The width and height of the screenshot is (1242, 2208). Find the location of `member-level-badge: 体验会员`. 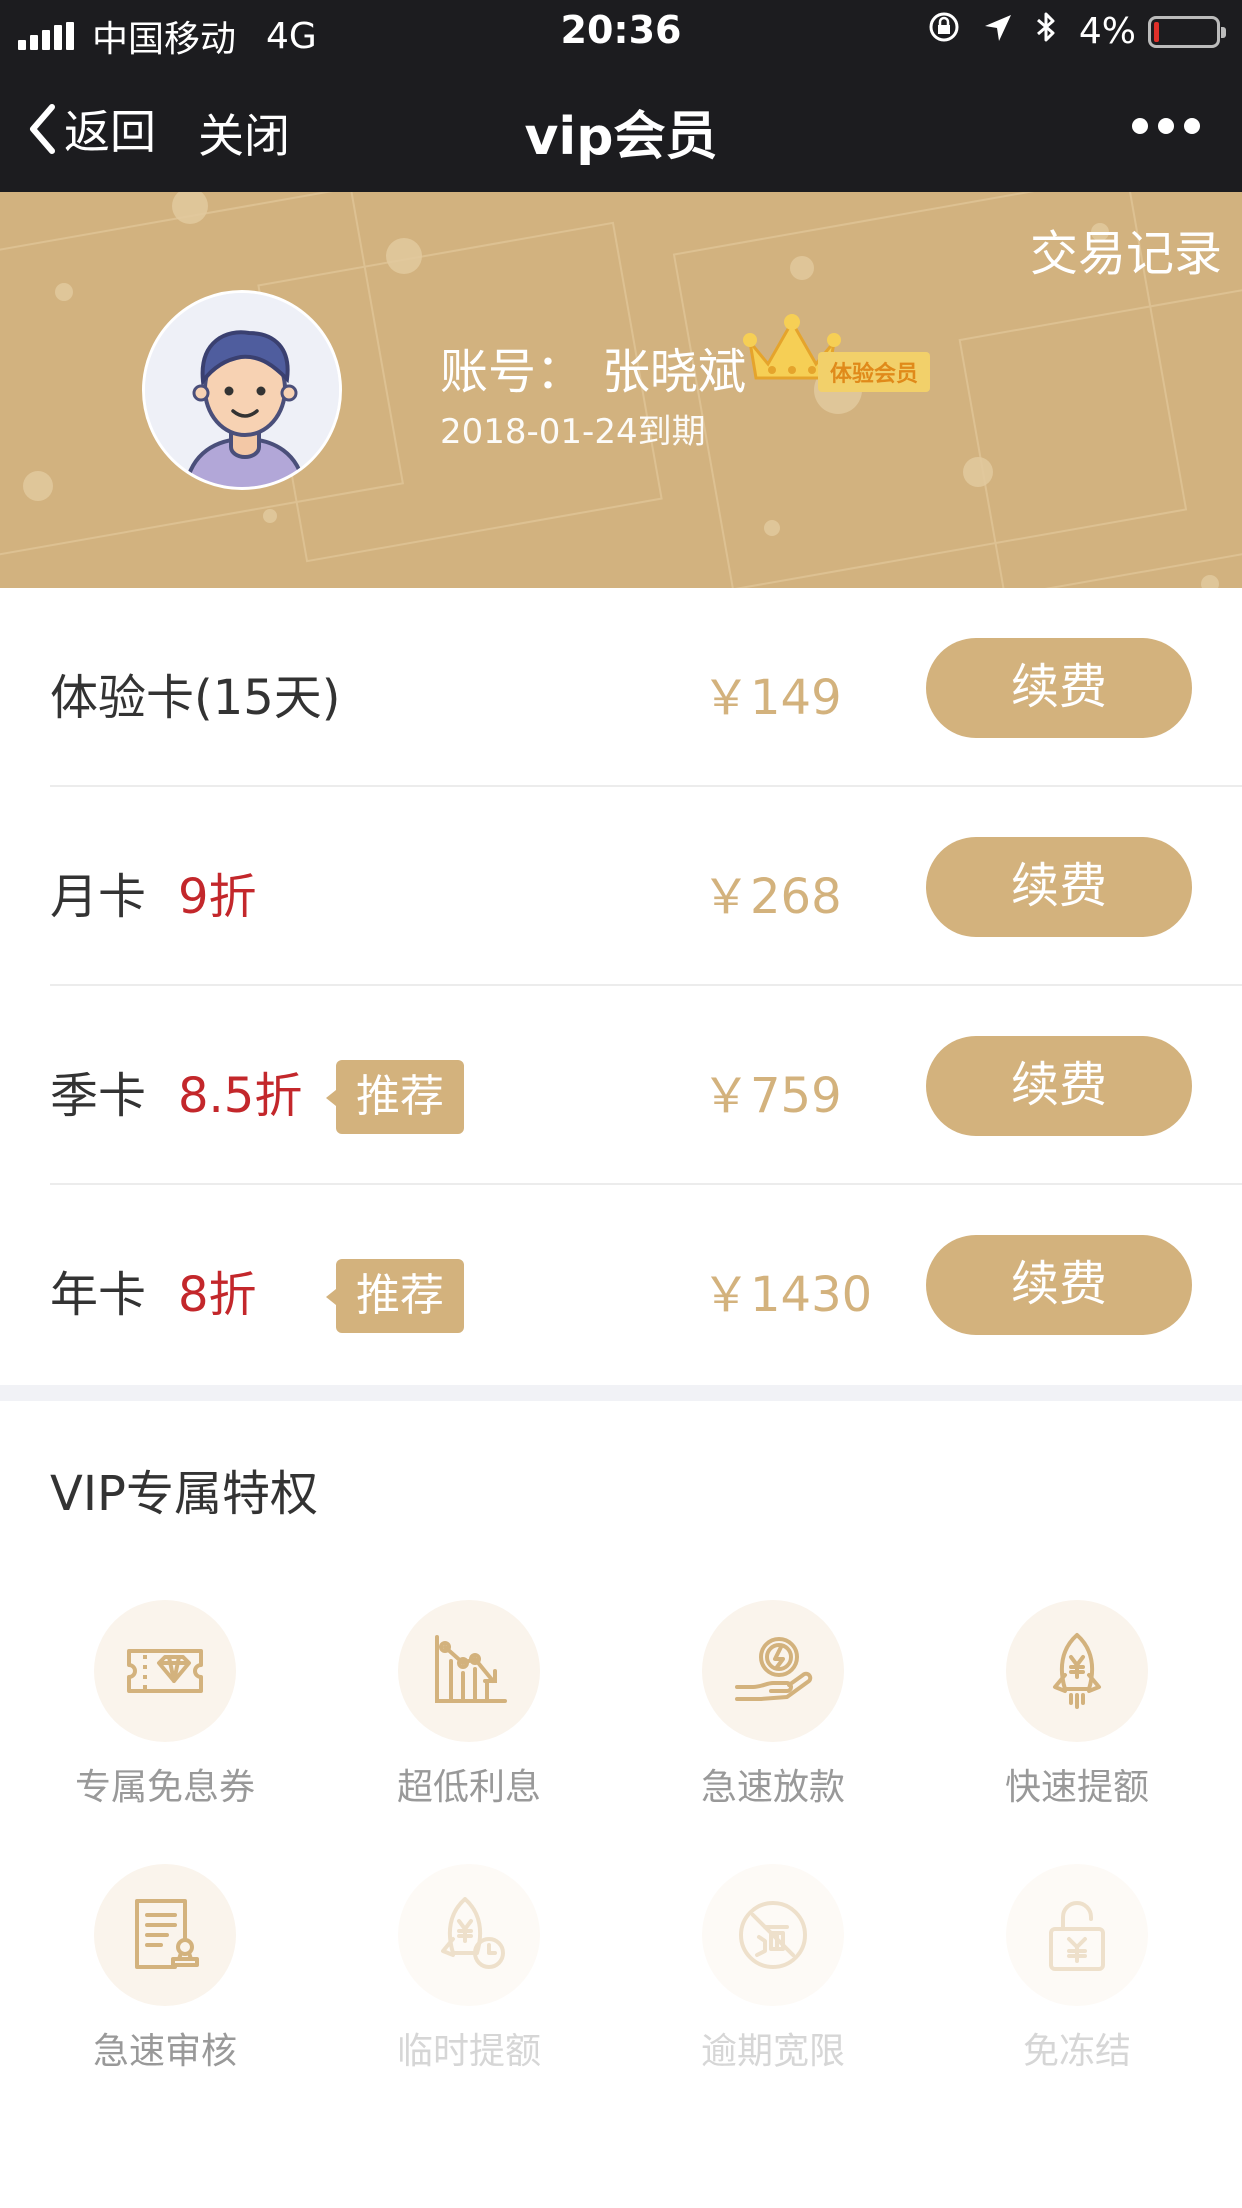

member-level-badge: 体验会员 is located at coordinates (874, 372).